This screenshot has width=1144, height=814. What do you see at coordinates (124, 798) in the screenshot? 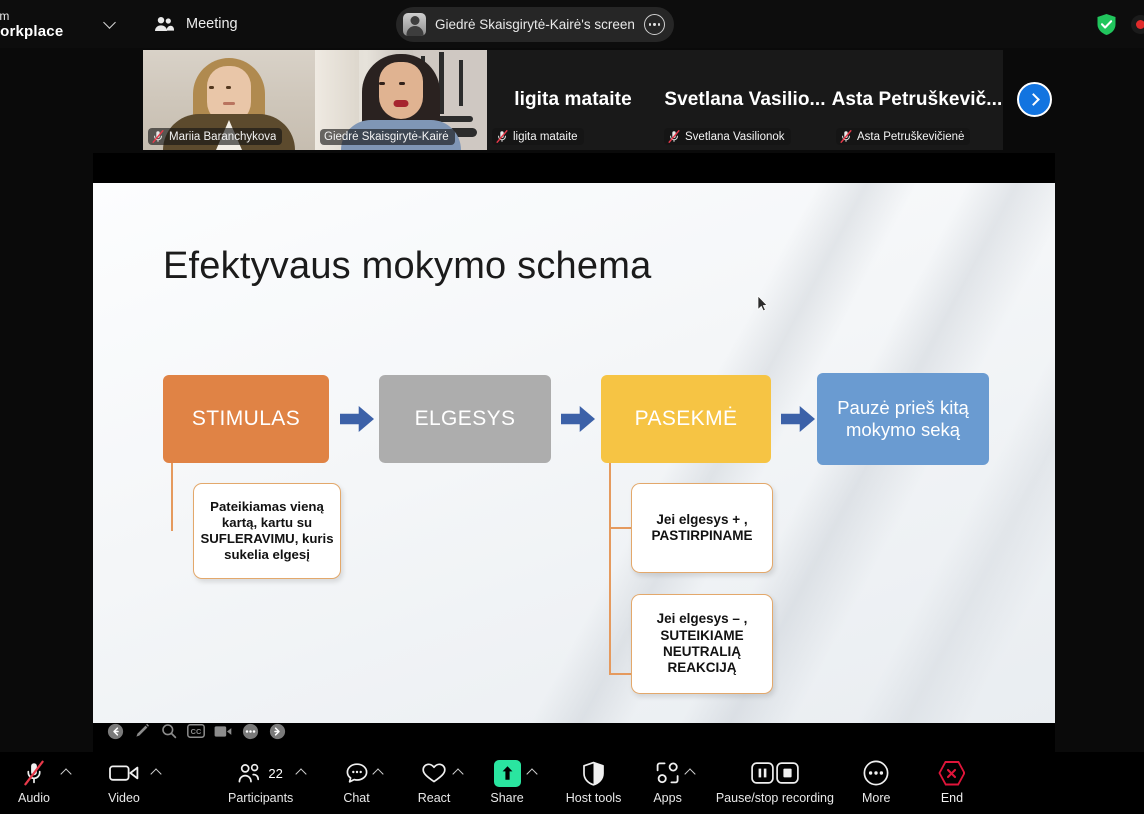
I see `video-label: Video` at bounding box center [124, 798].